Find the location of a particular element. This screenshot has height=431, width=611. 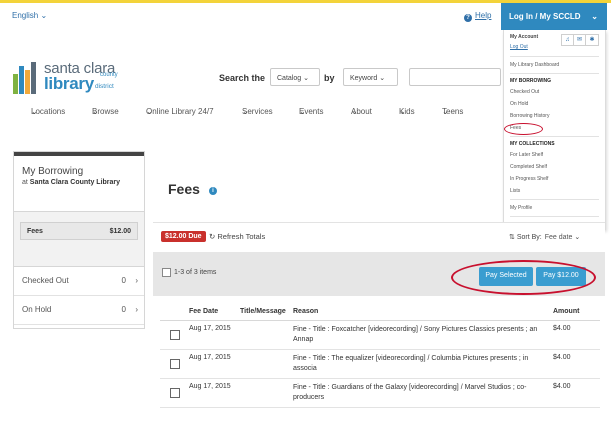

logout-link: Log Out is located at coordinates (519, 47).